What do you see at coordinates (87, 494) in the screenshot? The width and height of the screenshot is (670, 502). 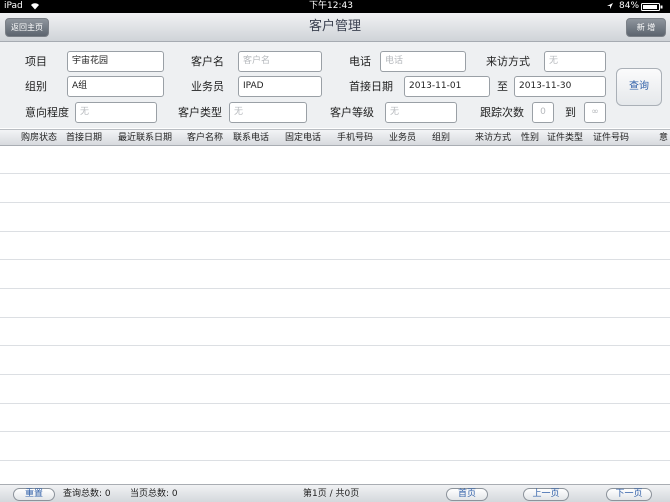 I see `query-total: 查询总数: 0` at bounding box center [87, 494].